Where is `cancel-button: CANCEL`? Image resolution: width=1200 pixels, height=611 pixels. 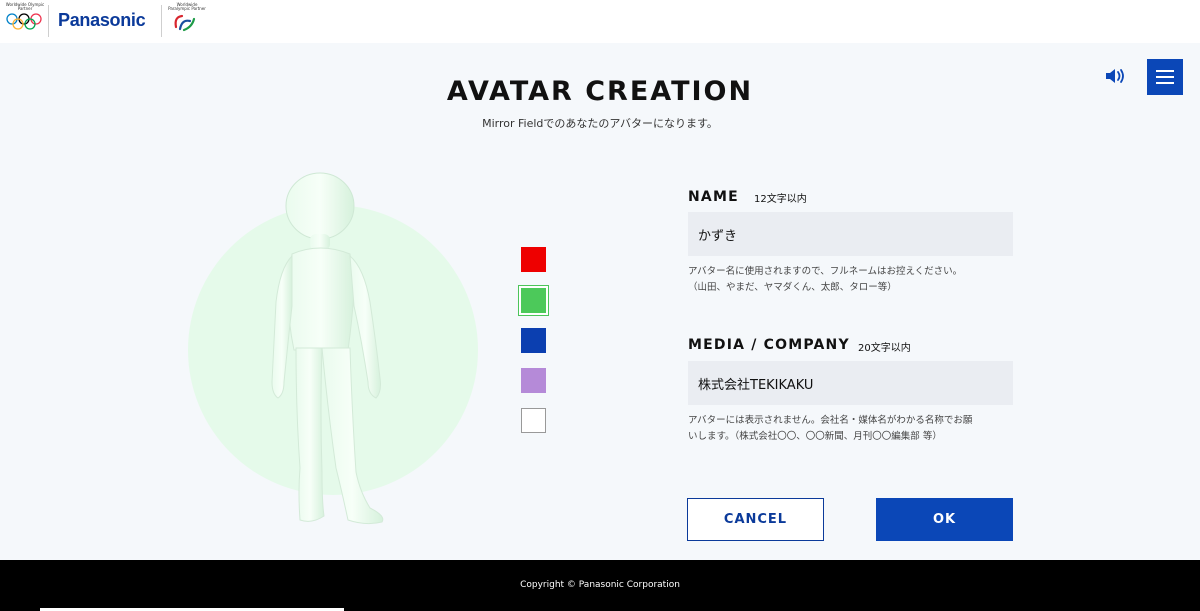
cancel-button: CANCEL is located at coordinates (755, 519).